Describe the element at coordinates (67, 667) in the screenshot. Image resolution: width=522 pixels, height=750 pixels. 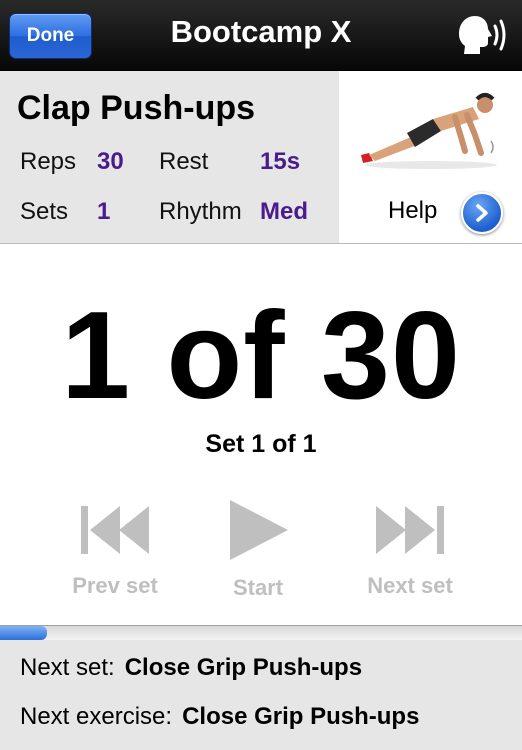
I see `next-set-caption: Next set:` at that location.